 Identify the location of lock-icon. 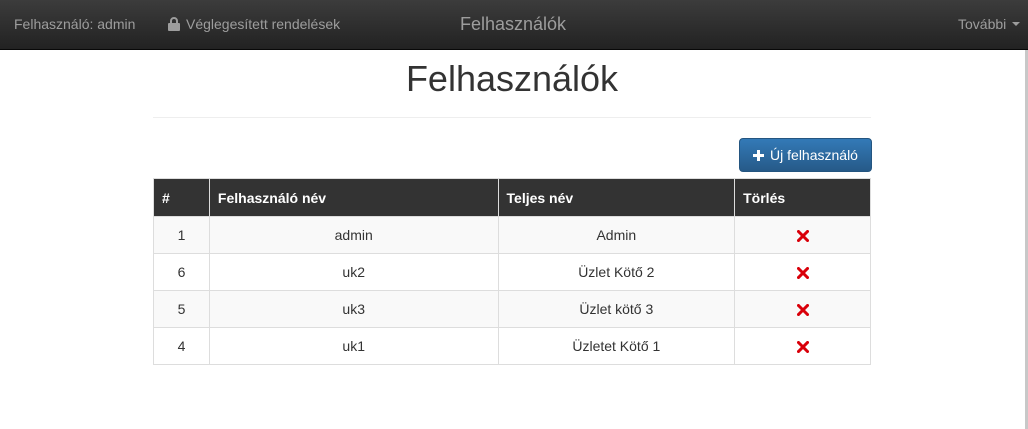
(174, 24).